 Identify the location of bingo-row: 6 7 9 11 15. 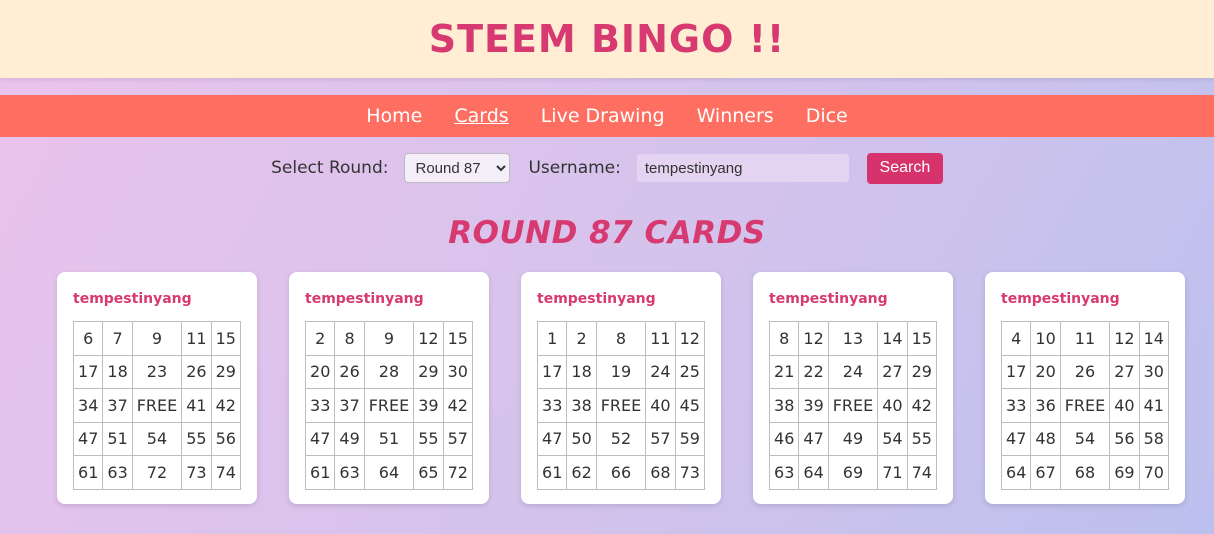
(157, 338).